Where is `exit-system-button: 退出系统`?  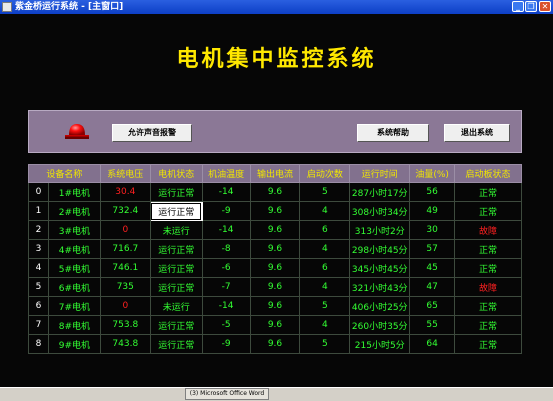 exit-system-button: 退出系统 is located at coordinates (477, 133).